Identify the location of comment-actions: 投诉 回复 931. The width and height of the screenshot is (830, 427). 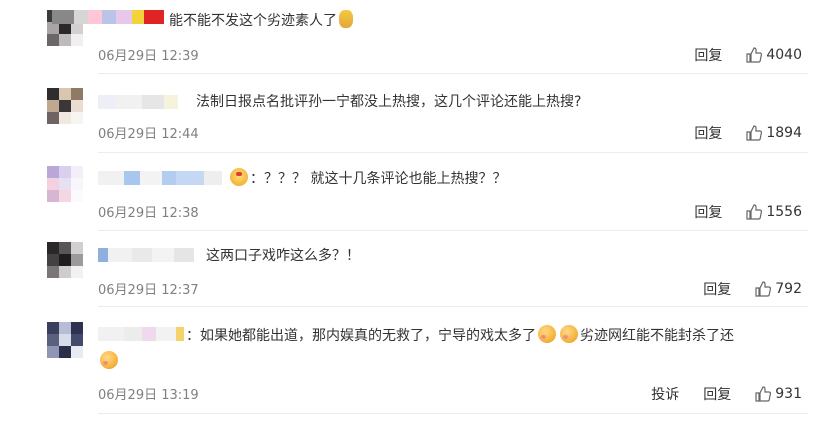
(714, 394).